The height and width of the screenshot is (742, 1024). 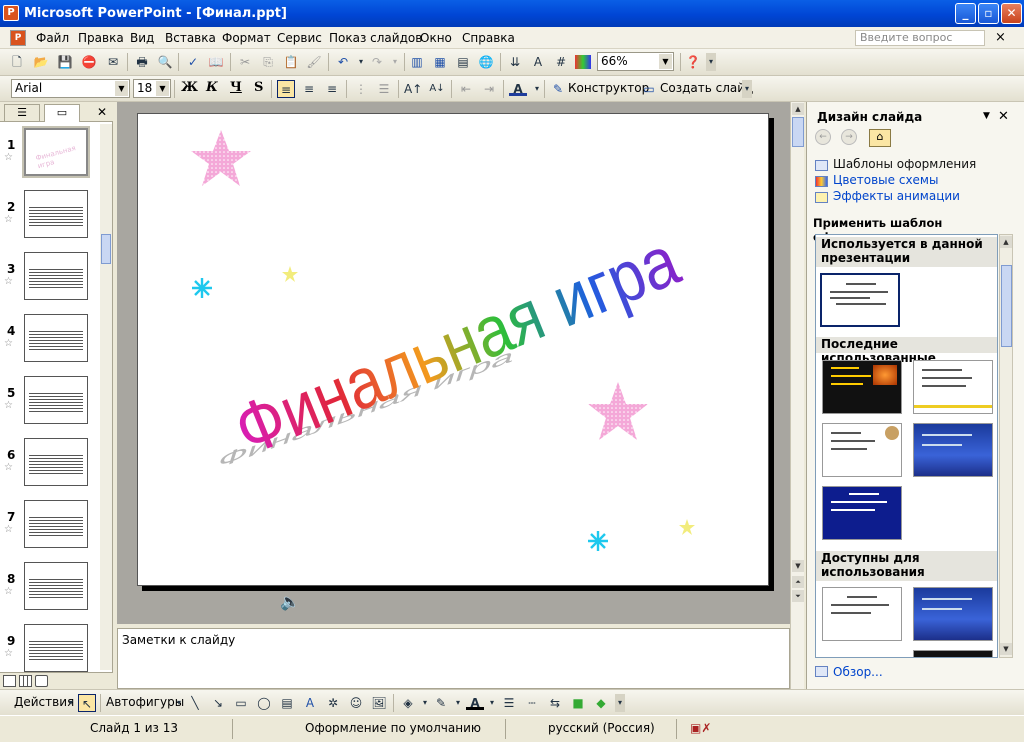 I want to click on line-color-dropdown-icon: ▾, so click(x=458, y=703).